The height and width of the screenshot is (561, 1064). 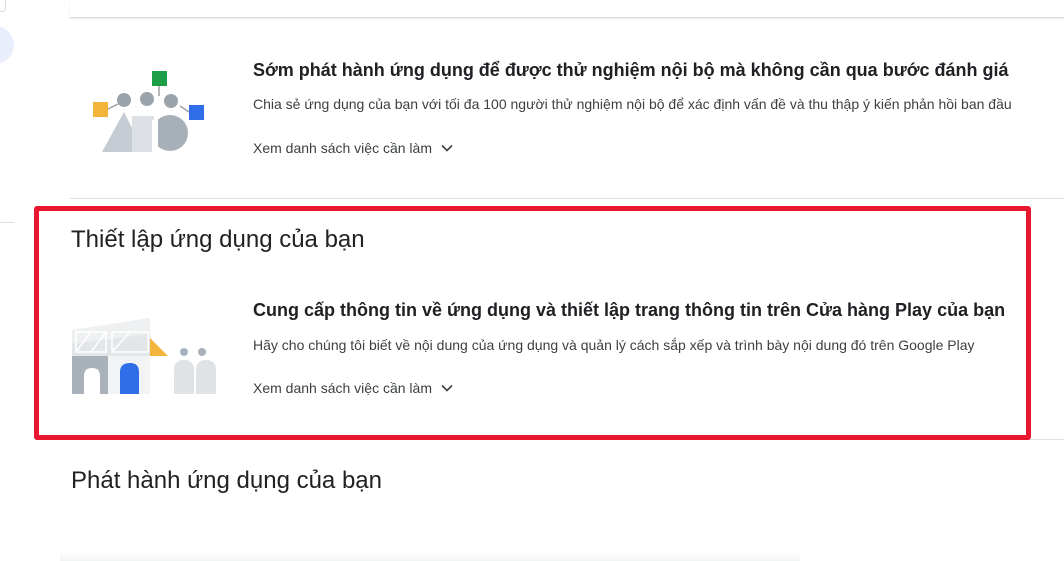 What do you see at coordinates (7, 45) in the screenshot?
I see `nav-selected-item` at bounding box center [7, 45].